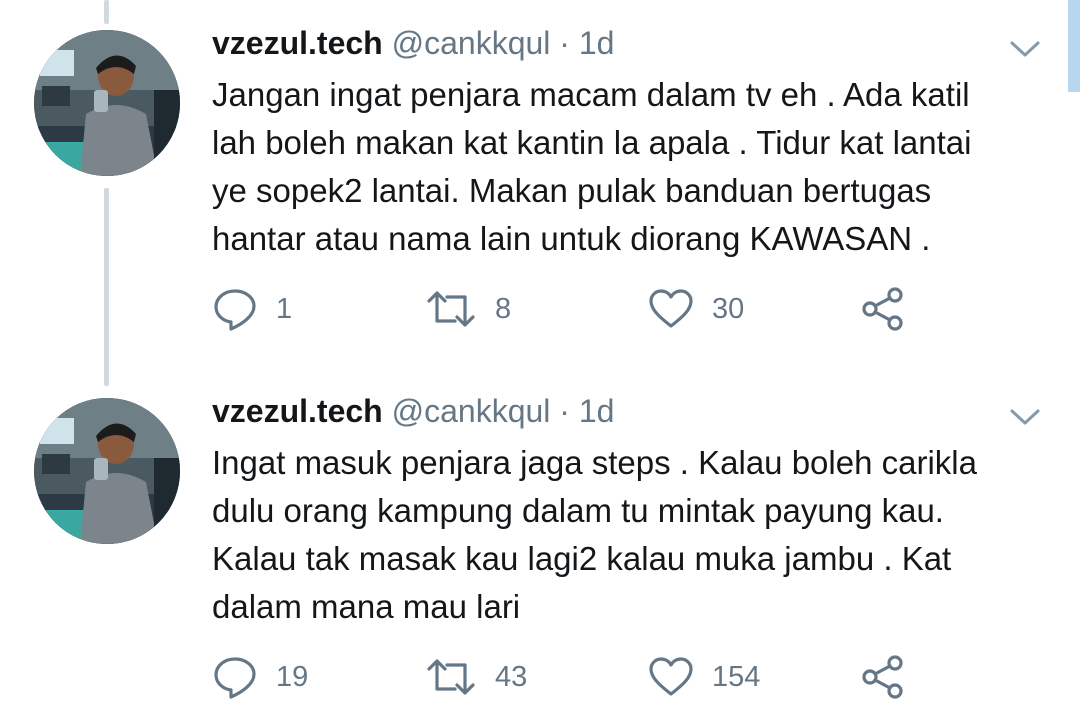 This screenshot has width=1080, height=712. Describe the element at coordinates (704, 677) in the screenshot. I see `like-button: 154` at that location.